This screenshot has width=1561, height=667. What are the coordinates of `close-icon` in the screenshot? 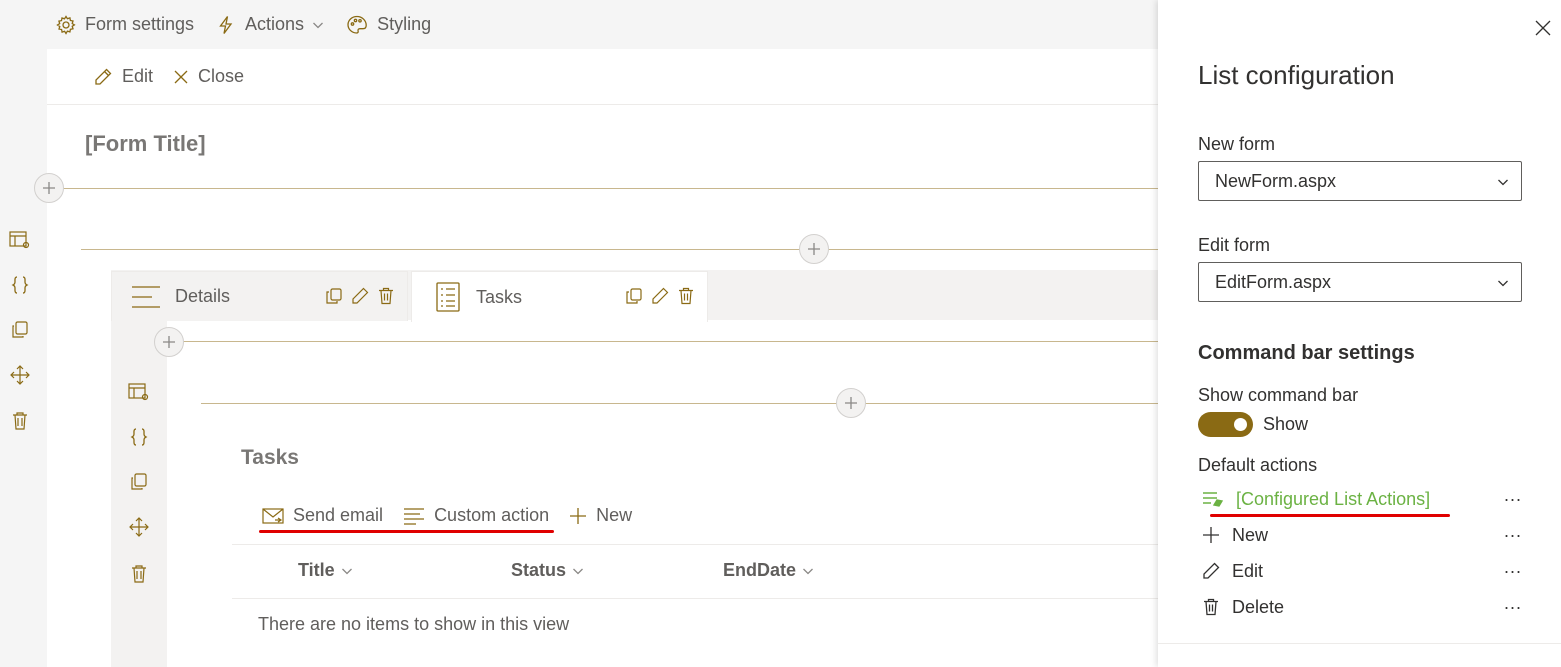 It's located at (1543, 28).